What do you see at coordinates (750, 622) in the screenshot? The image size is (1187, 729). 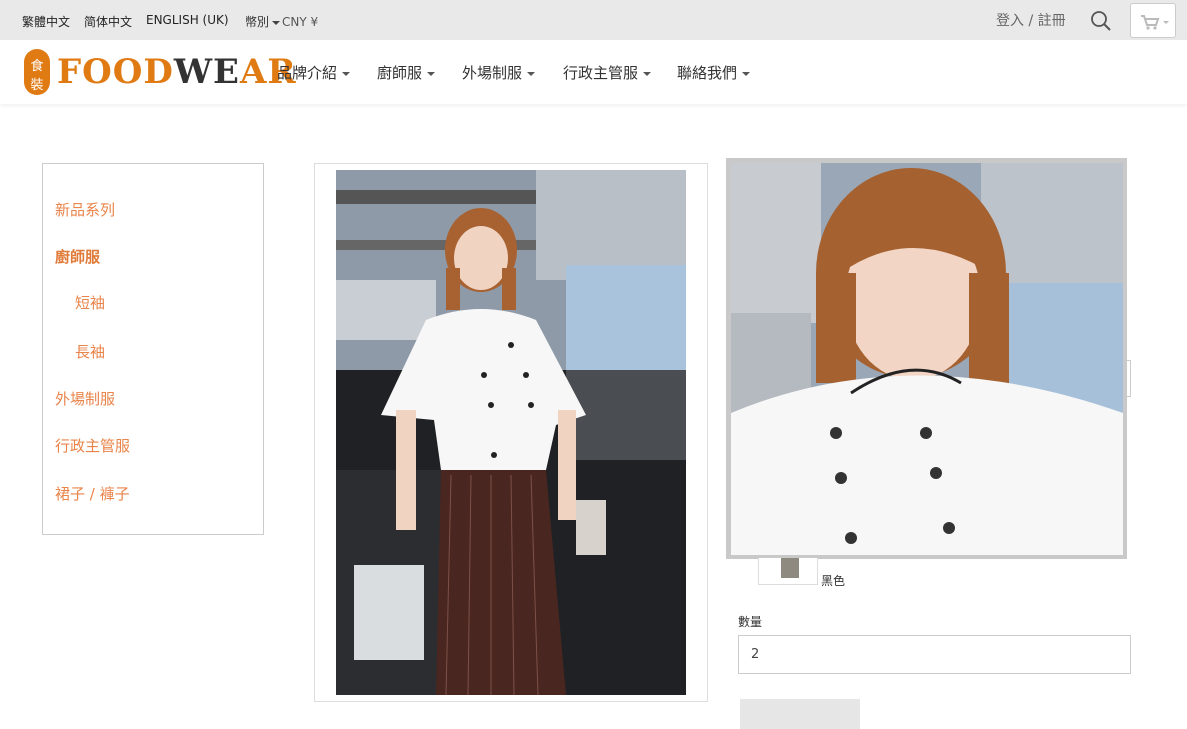 I see `quantity-label: 數量` at bounding box center [750, 622].